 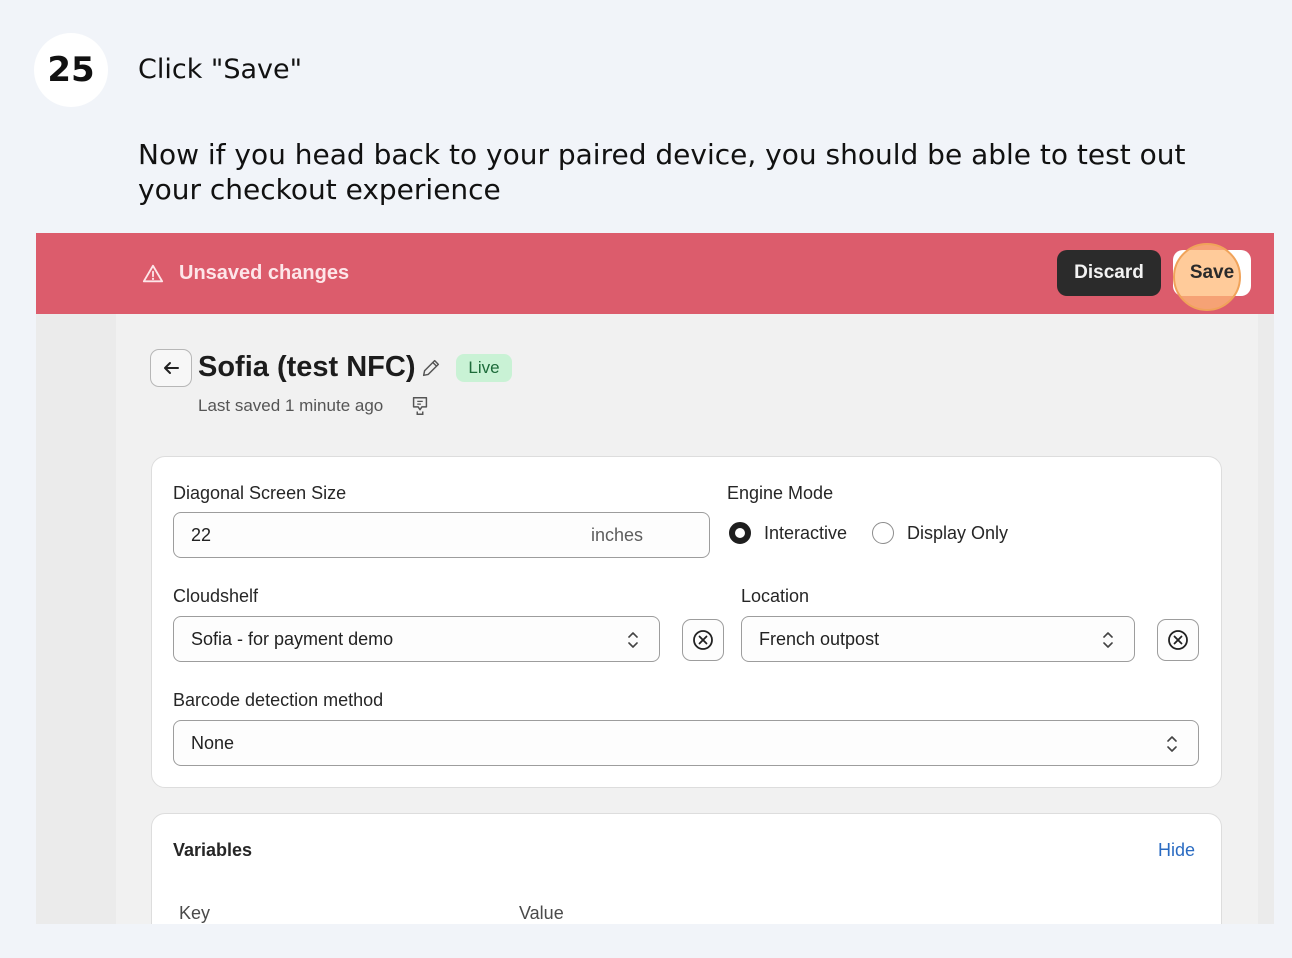 I want to click on variables-title: Variables, so click(x=213, y=850).